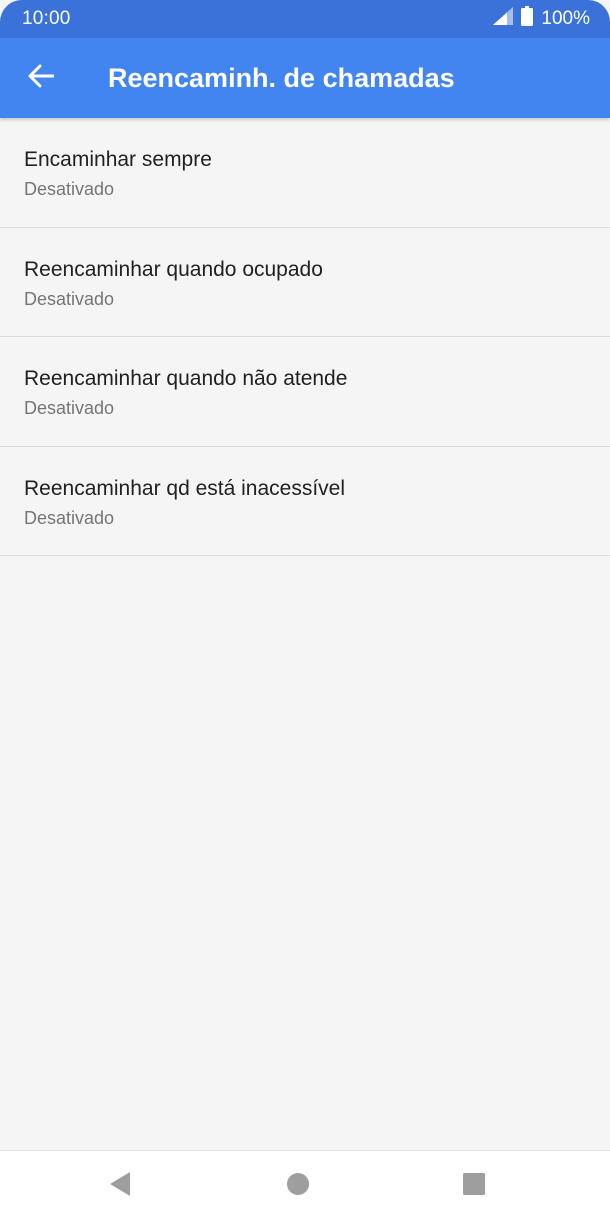 The width and height of the screenshot is (610, 1220). Describe the element at coordinates (281, 77) in the screenshot. I see `page-title: Reencaminh. de chamadas` at that location.